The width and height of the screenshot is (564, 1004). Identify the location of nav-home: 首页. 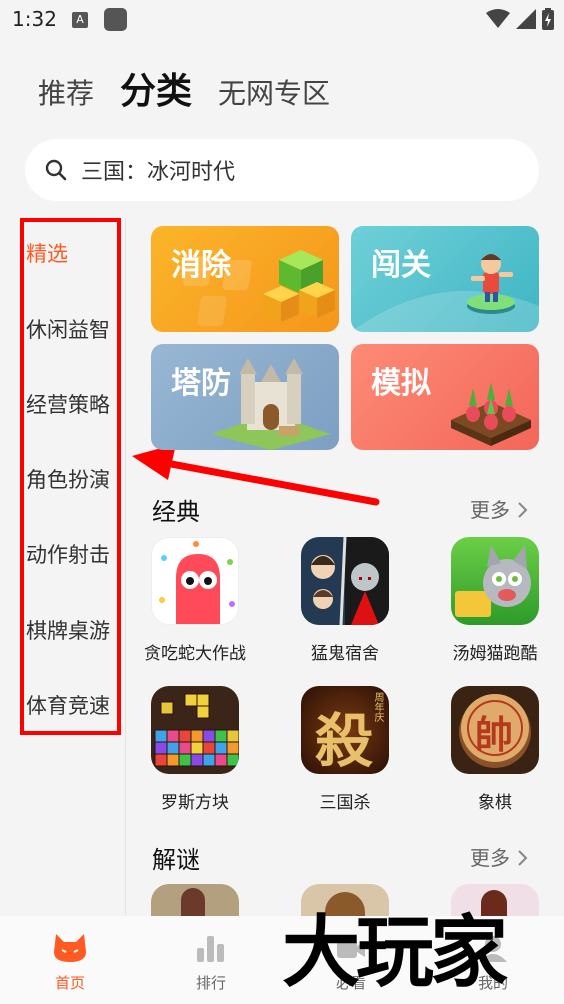
(70, 962).